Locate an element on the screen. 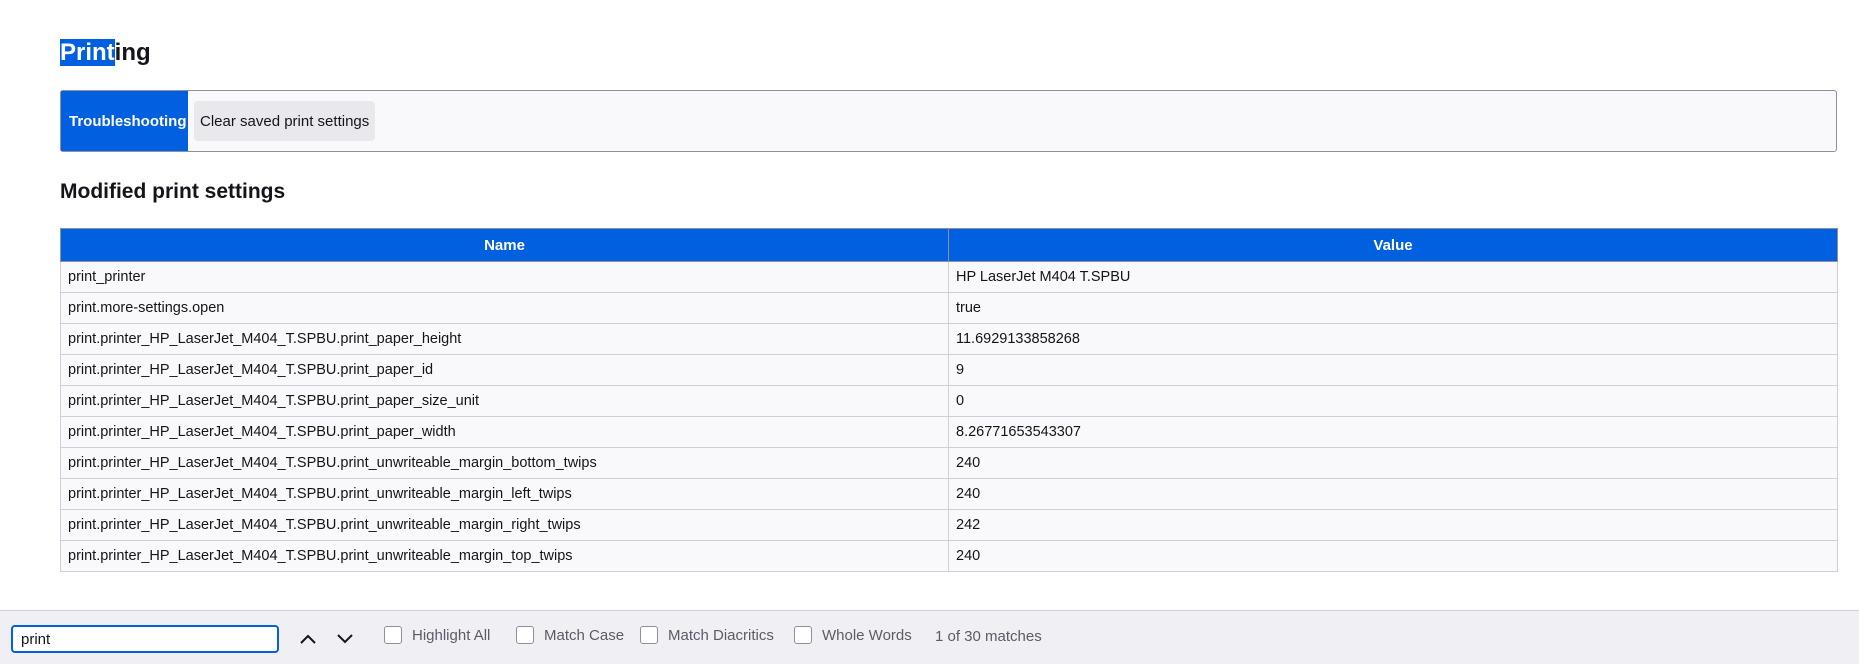 Image resolution: width=1859 pixels, height=664 pixels. whole-words-checkbox: Whole Words is located at coordinates (853, 635).